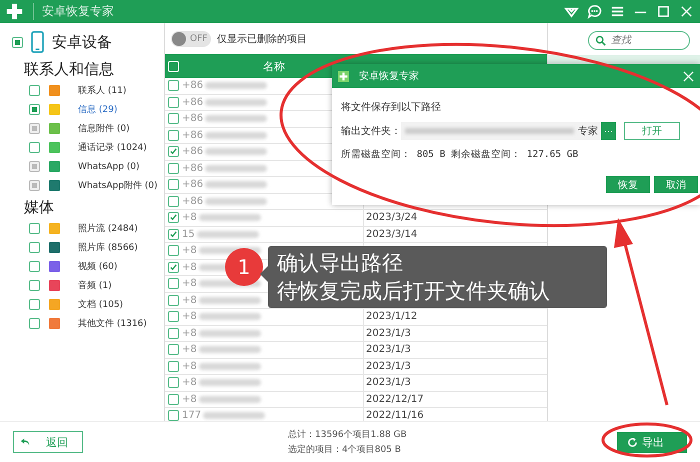 Image resolution: width=700 pixels, height=462 pixels. Describe the element at coordinates (414, 291) in the screenshot. I see `tooltip-text: 待恢复完成后打开文件夹确认` at that location.